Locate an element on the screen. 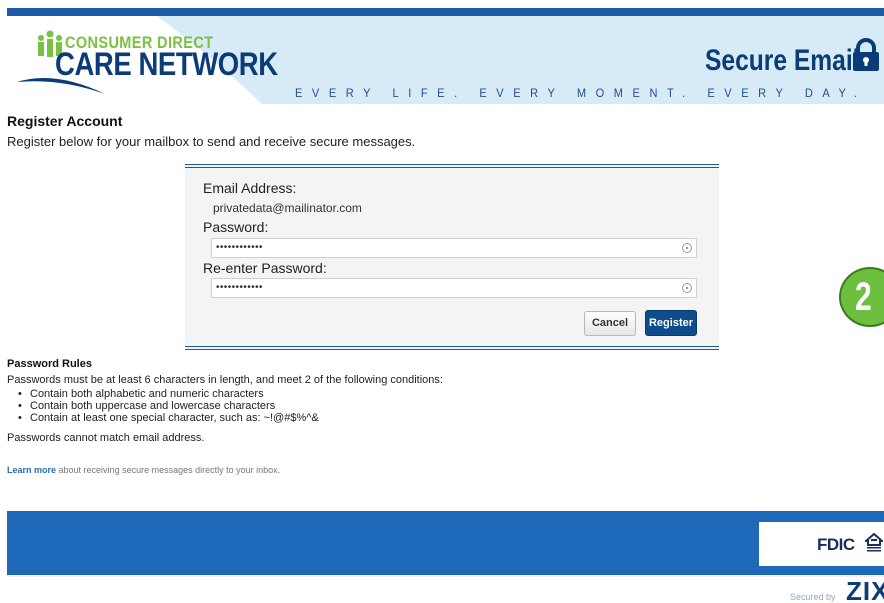  email-label: Email Address: is located at coordinates (250, 188).